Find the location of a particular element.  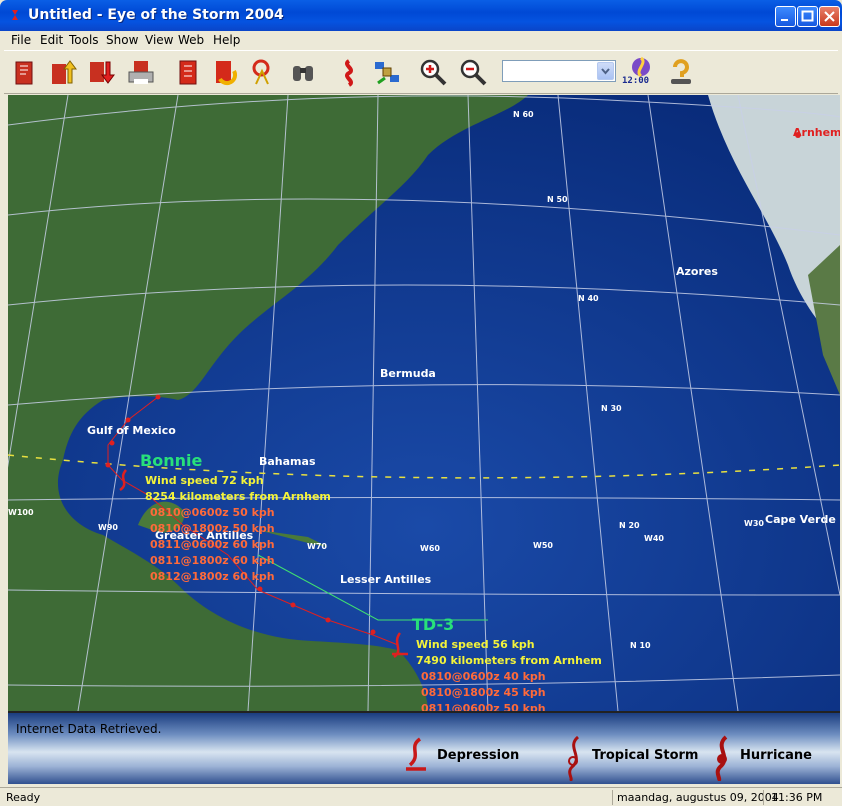

label-lesser-antilles: Lesser Antilles is located at coordinates (386, 579).